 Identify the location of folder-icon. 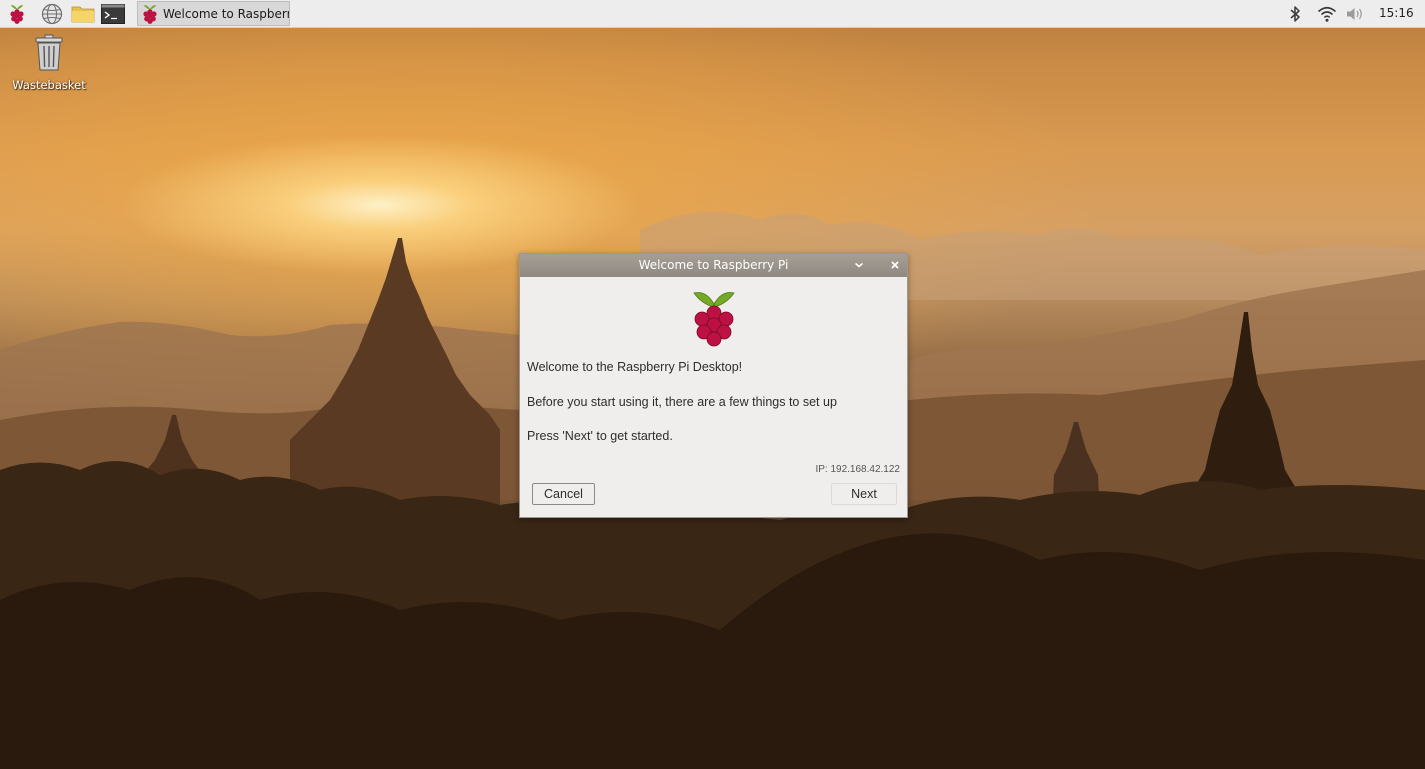
(83, 14).